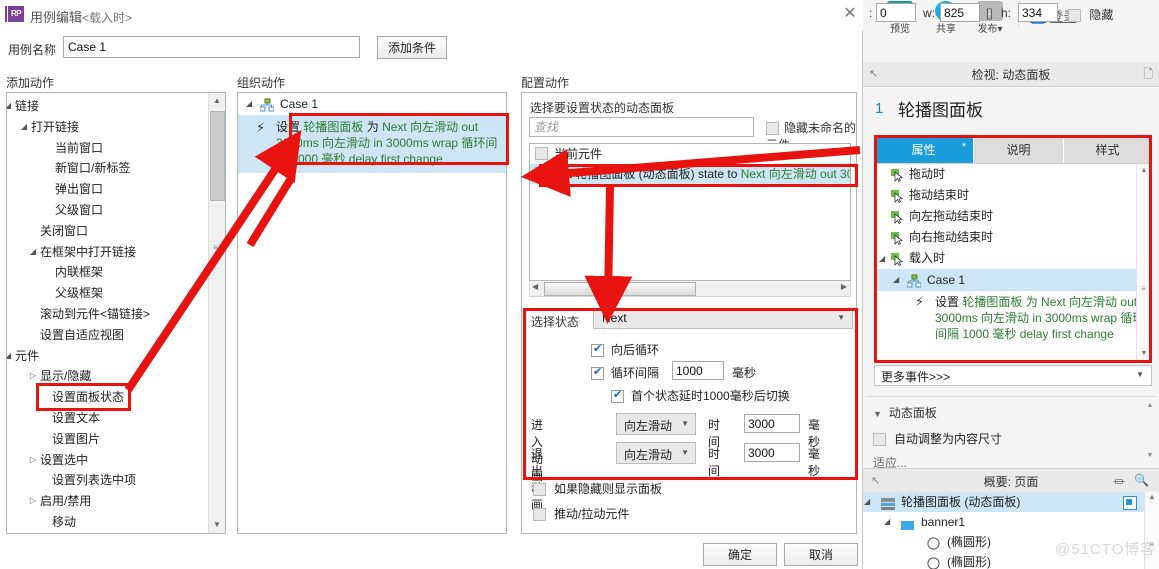 The image size is (1159, 569). I want to click on exit-time-input, so click(772, 452).